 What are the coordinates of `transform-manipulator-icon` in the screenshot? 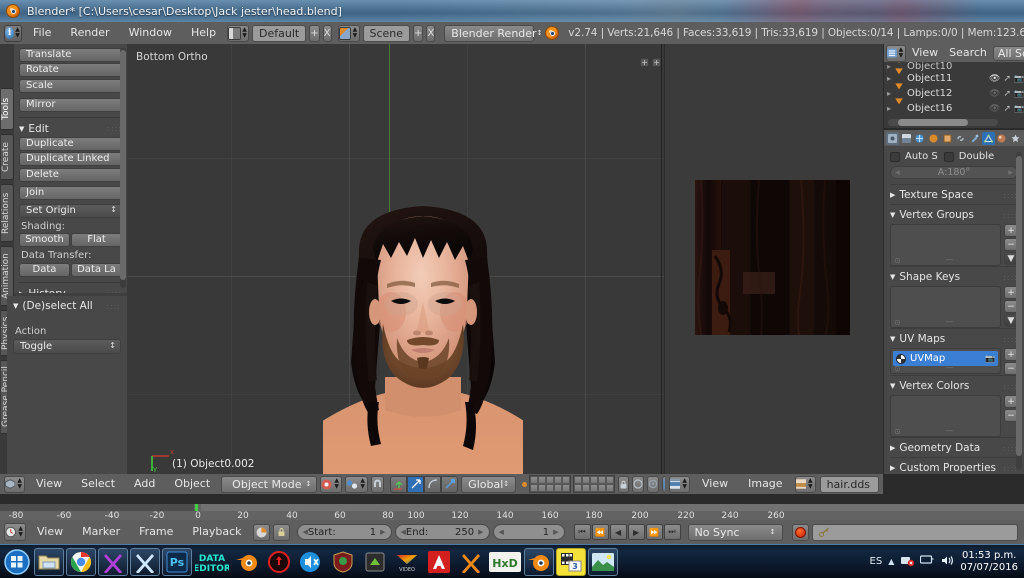 It's located at (399, 484).